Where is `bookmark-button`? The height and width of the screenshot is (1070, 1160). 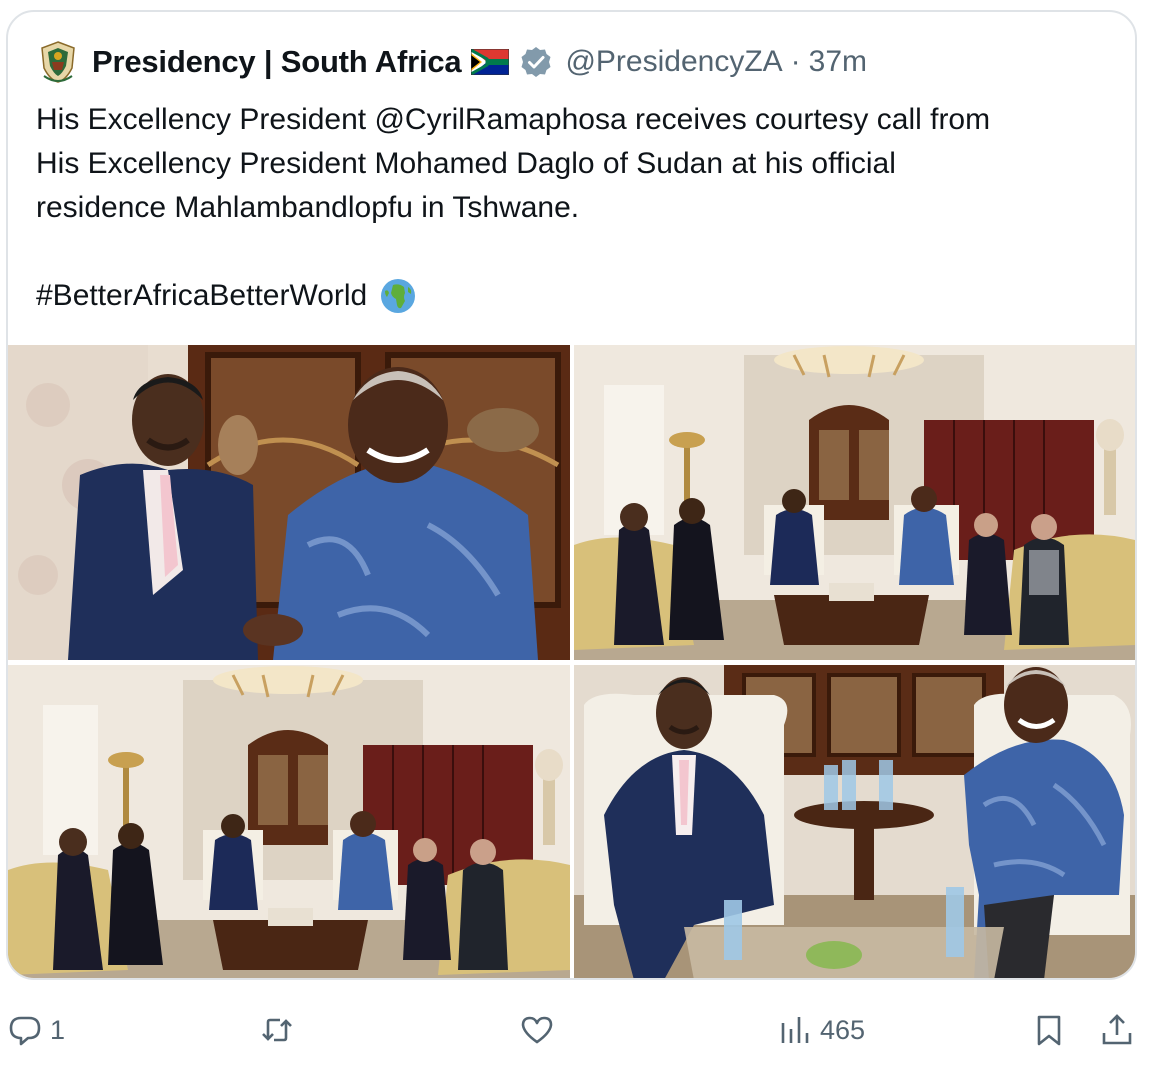
bookmark-button is located at coordinates (1049, 1030).